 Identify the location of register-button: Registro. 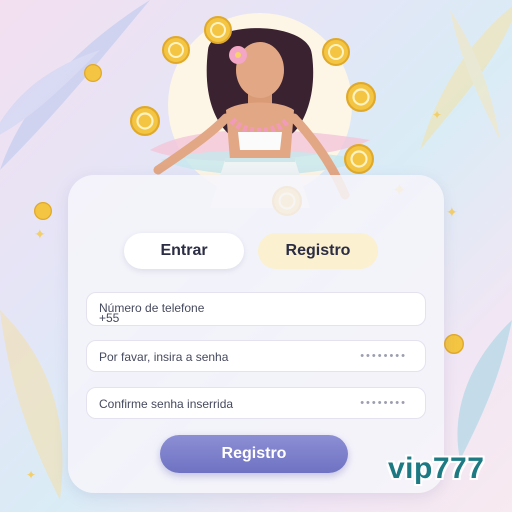
(254, 454).